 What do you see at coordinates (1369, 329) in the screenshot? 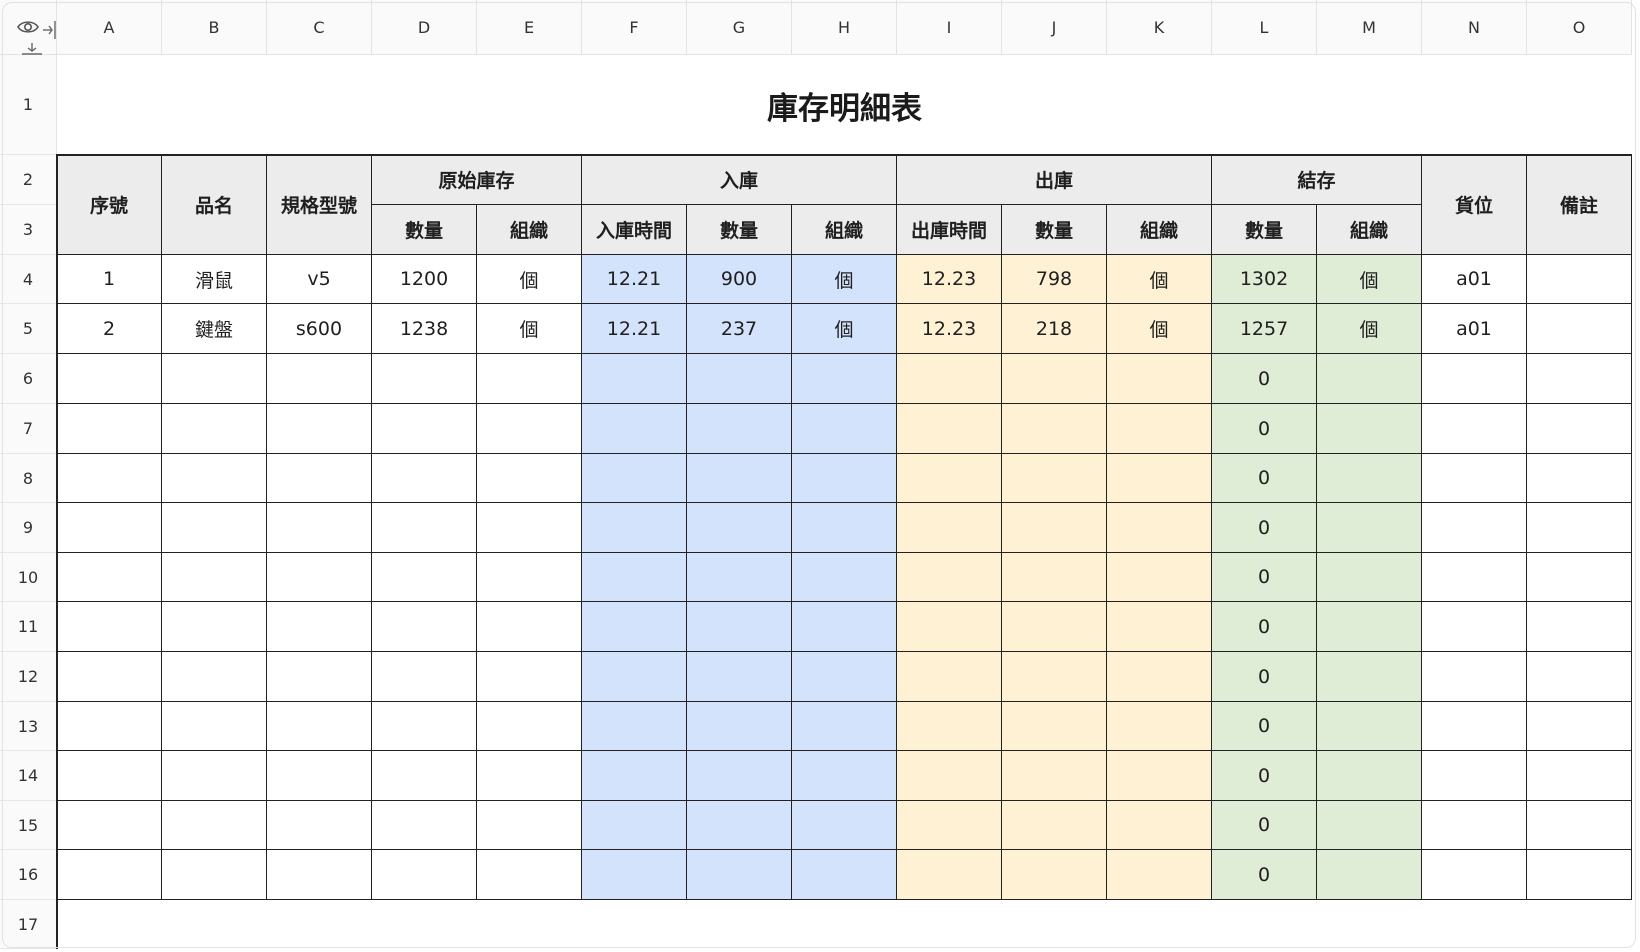
I see `cell-m5: 個` at bounding box center [1369, 329].